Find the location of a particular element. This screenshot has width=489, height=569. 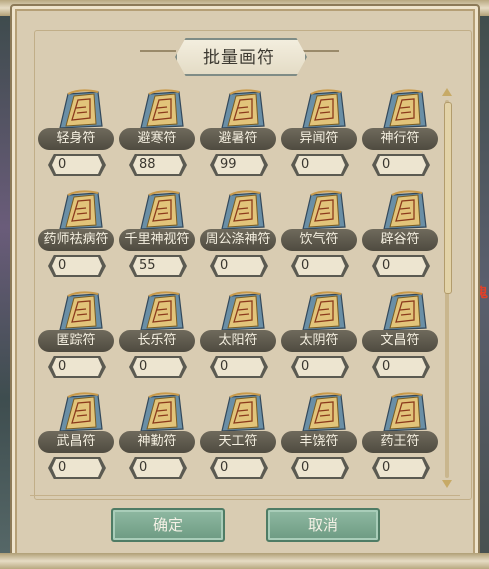

talisman-item: 武昌符 0 is located at coordinates (76, 438).